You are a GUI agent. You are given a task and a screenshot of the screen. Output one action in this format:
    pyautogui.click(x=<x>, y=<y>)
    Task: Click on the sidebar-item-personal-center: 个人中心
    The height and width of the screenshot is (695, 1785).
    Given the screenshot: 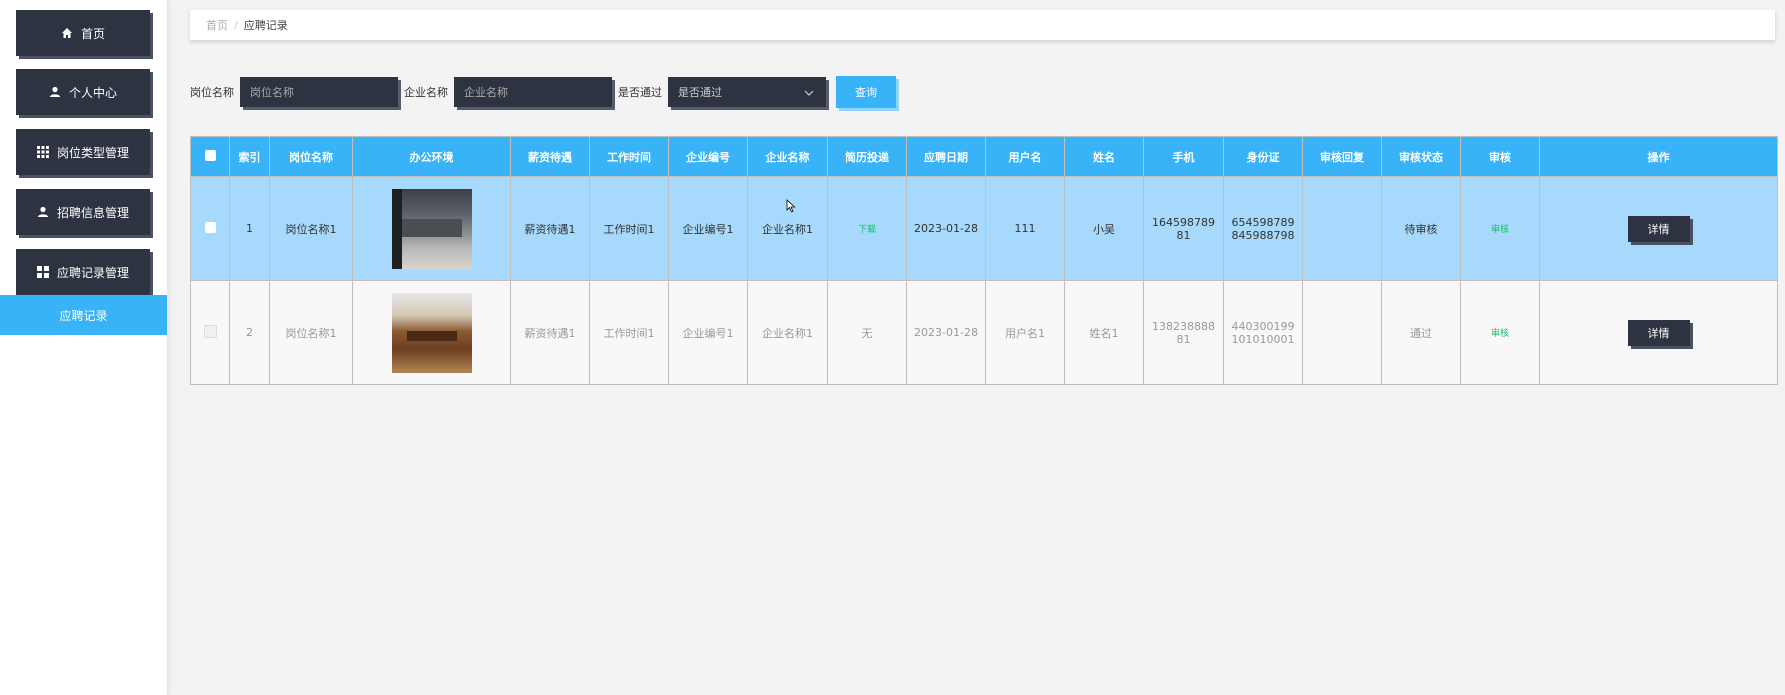 What is the action you would take?
    pyautogui.click(x=83, y=92)
    